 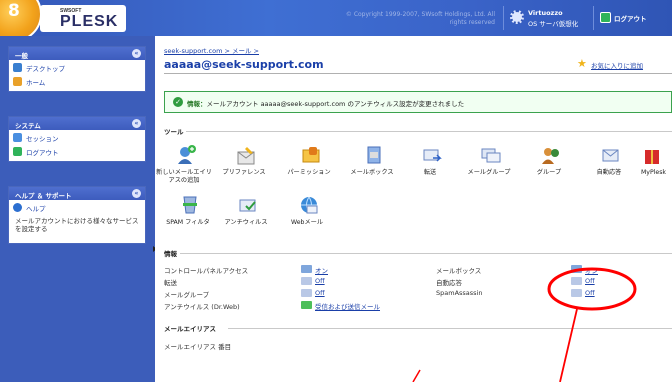 I want to click on annotation-overlay, so click(x=524, y=324).